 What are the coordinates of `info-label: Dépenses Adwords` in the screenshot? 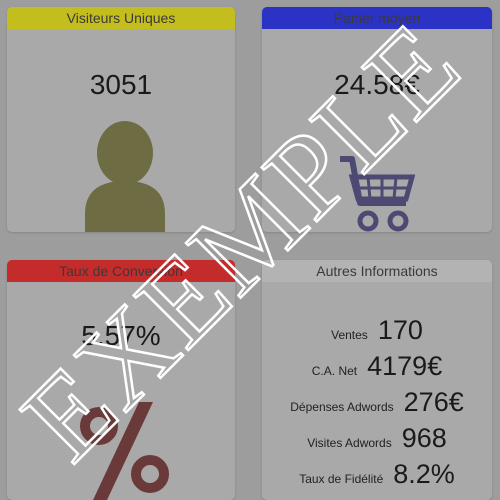 It's located at (342, 407).